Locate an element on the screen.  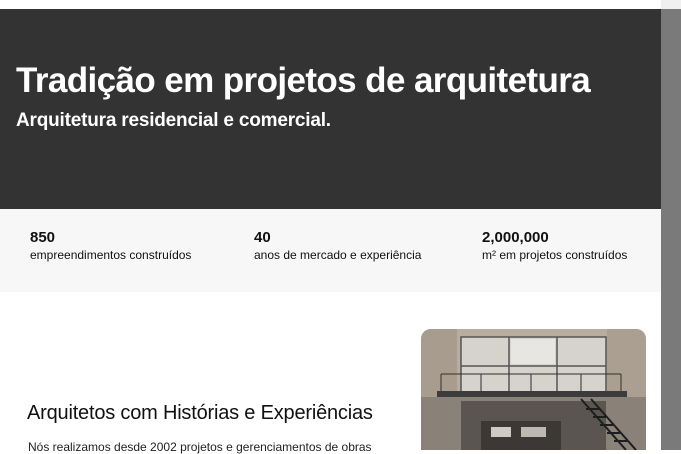
stat-value: 850 is located at coordinates (43, 237).